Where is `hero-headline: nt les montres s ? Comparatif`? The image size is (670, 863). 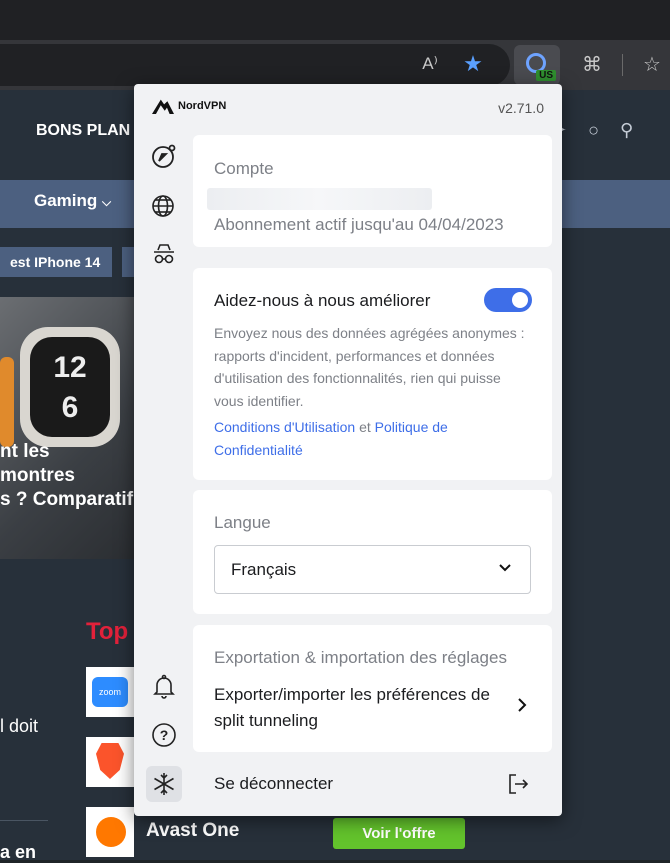 hero-headline: nt les montres s ? Comparatif is located at coordinates (66, 476).